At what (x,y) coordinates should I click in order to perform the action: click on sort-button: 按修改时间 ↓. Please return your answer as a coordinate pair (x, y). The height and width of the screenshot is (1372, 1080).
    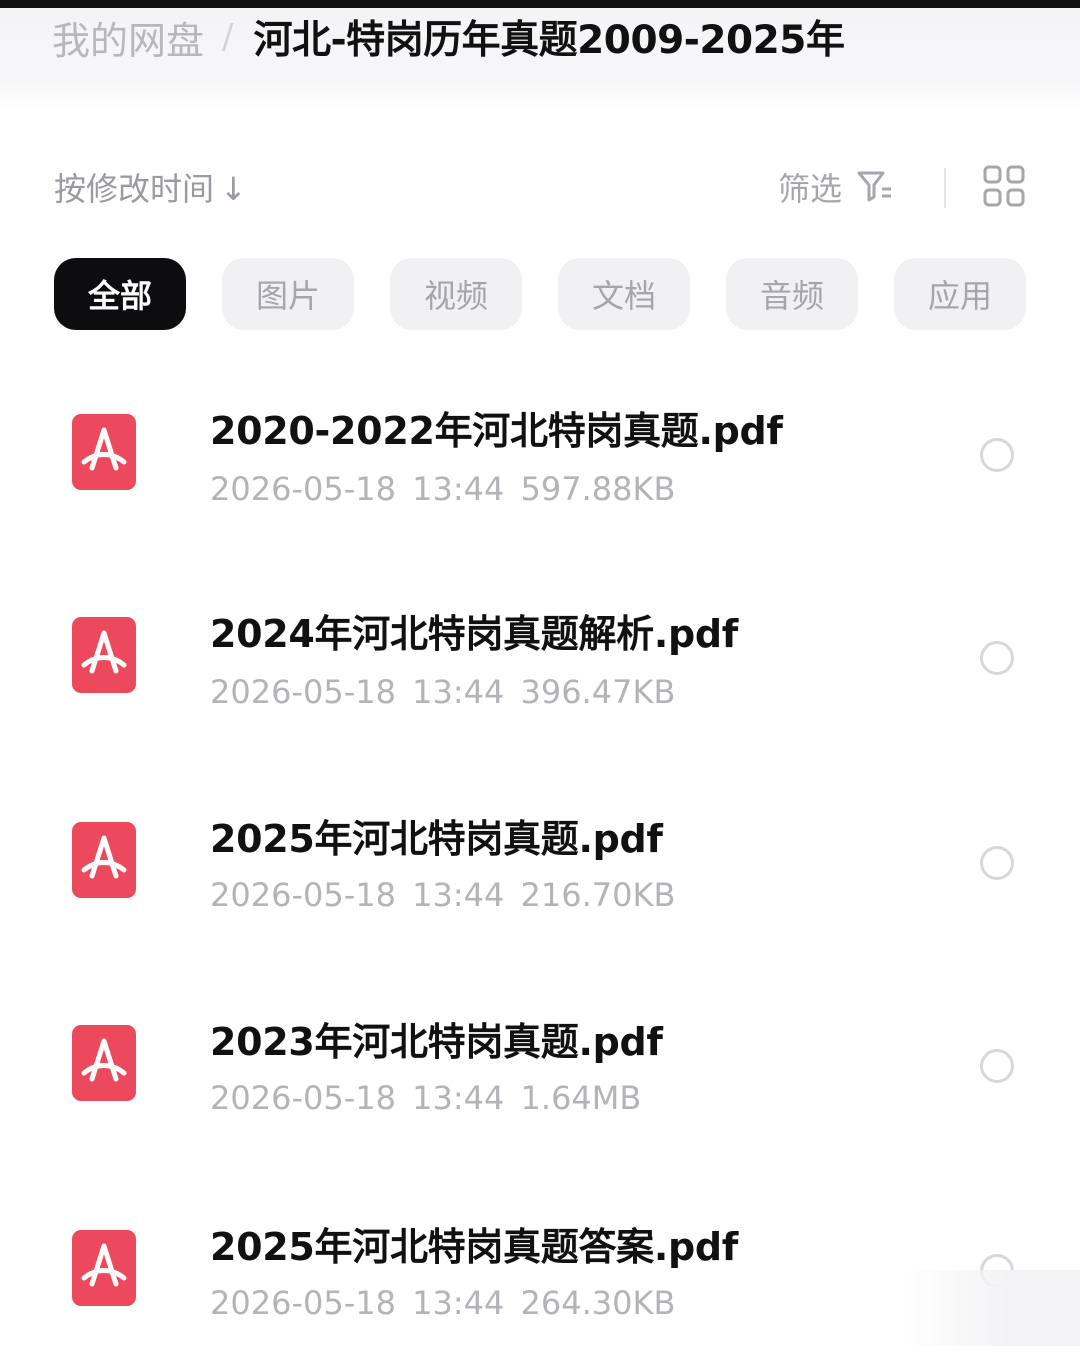
    Looking at the image, I should click on (150, 187).